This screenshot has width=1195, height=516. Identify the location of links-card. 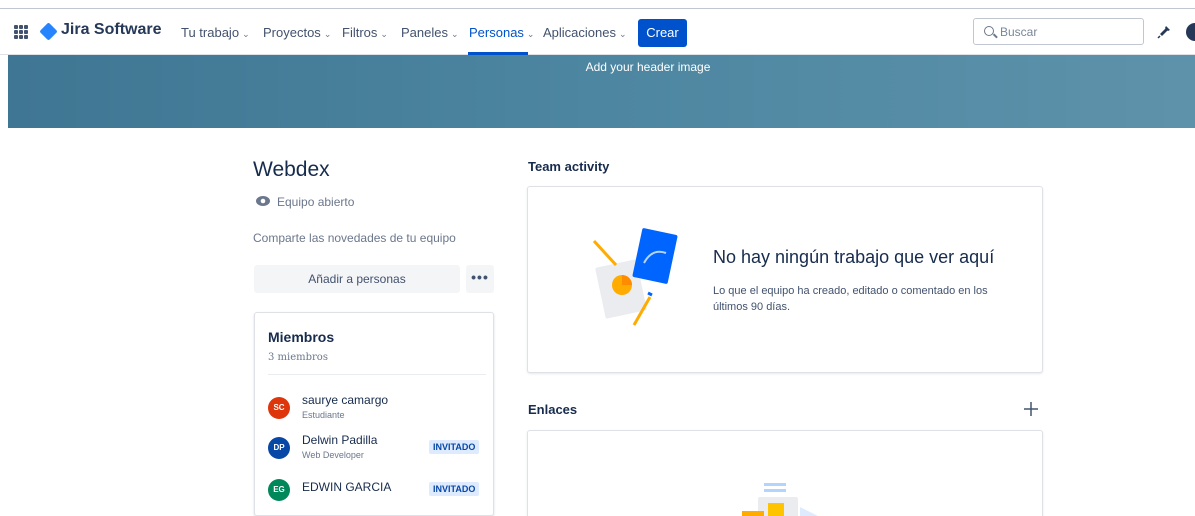
(785, 473).